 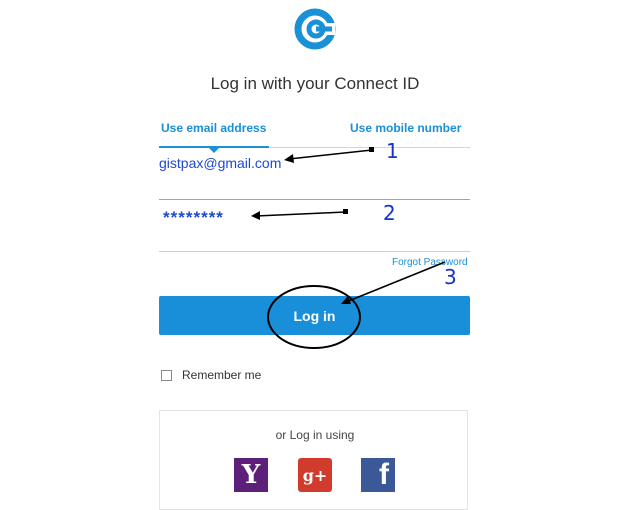 I want to click on facebook-login-button: f, so click(x=378, y=475).